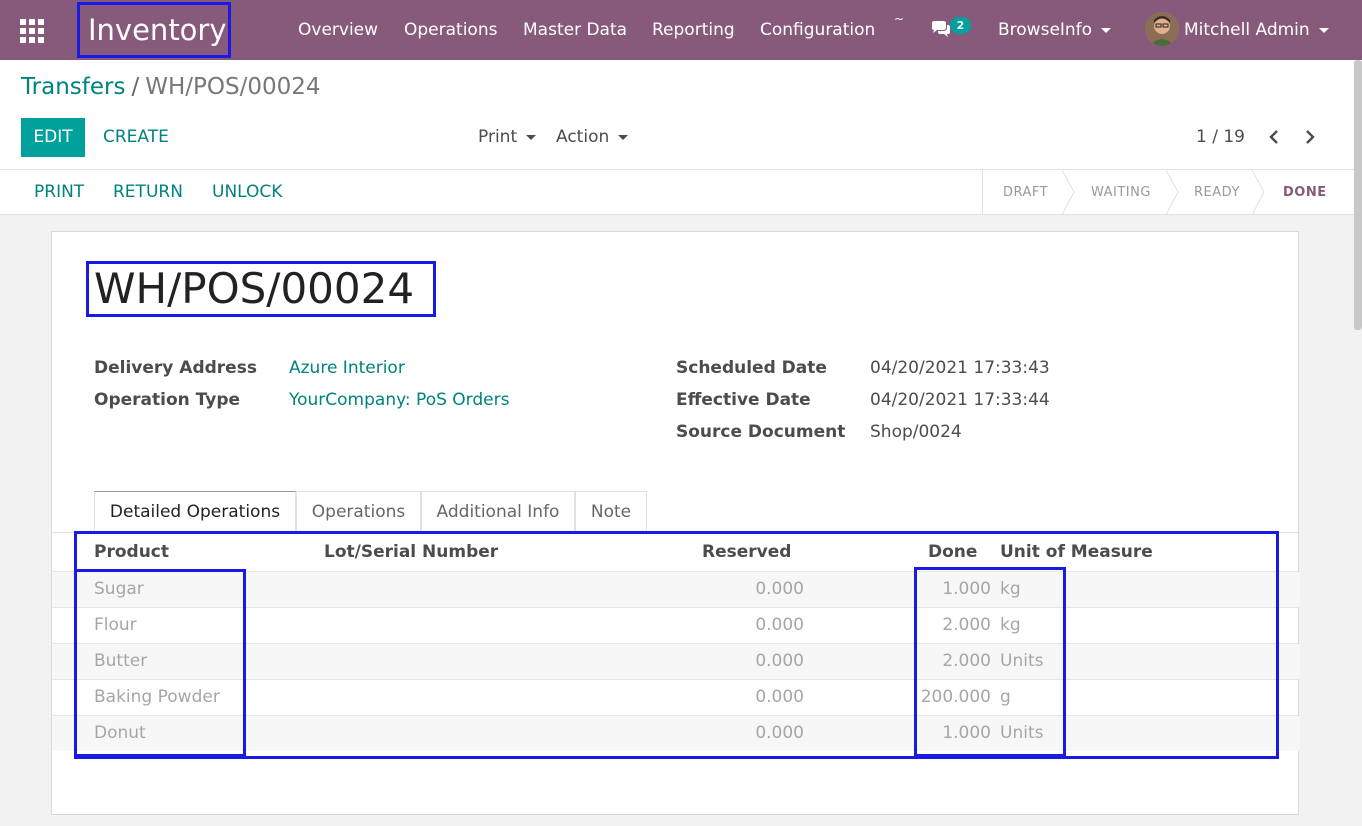 This screenshot has height=826, width=1362. Describe the element at coordinates (233, 87) in the screenshot. I see `breadcrumb-current: WH/POS/00024` at that location.